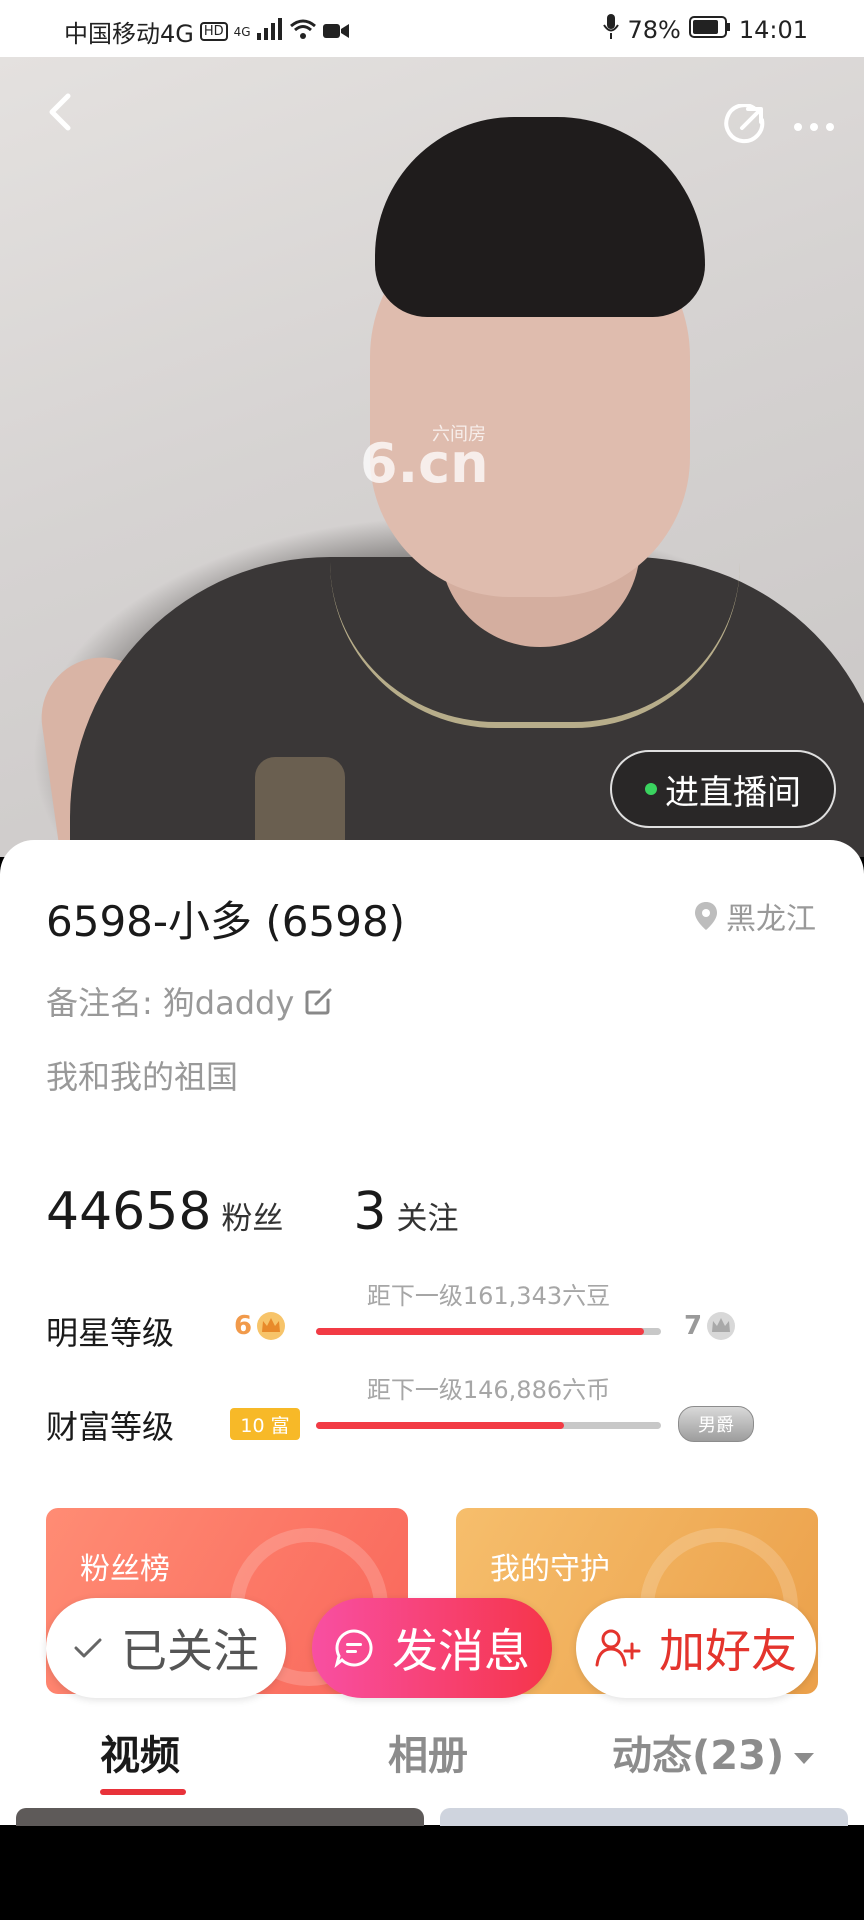 The height and width of the screenshot is (1920, 864). I want to click on wealth-level-title: 财富等级, so click(110, 1427).